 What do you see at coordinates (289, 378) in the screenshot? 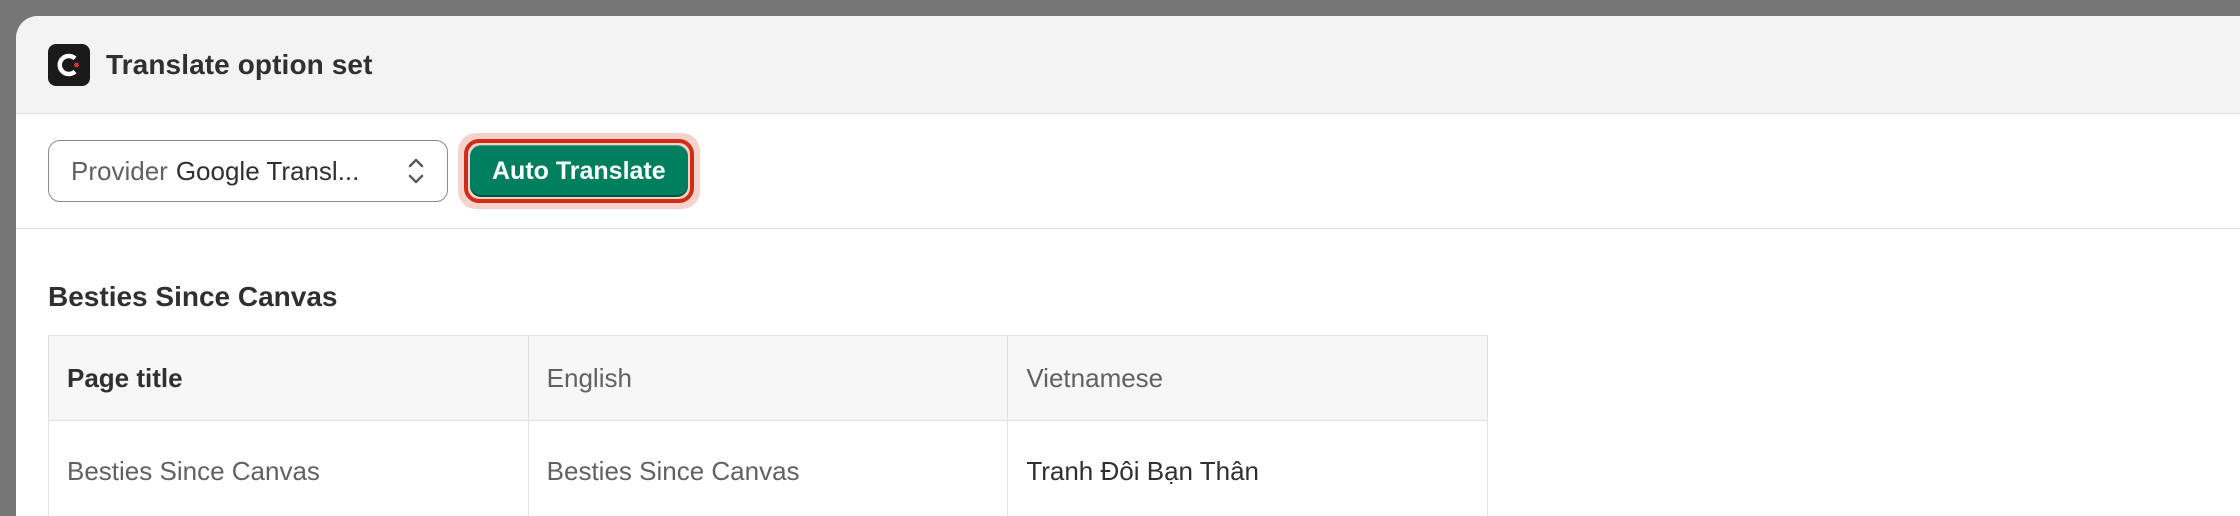
I see `column-header-field: Page title` at bounding box center [289, 378].